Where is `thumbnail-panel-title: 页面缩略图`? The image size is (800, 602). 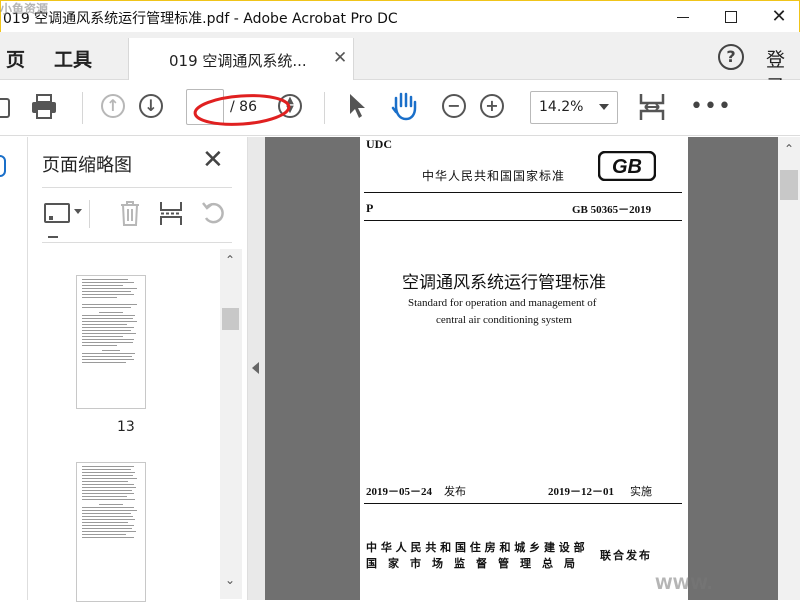
thumbnail-panel-title: 页面缩略图 is located at coordinates (87, 165).